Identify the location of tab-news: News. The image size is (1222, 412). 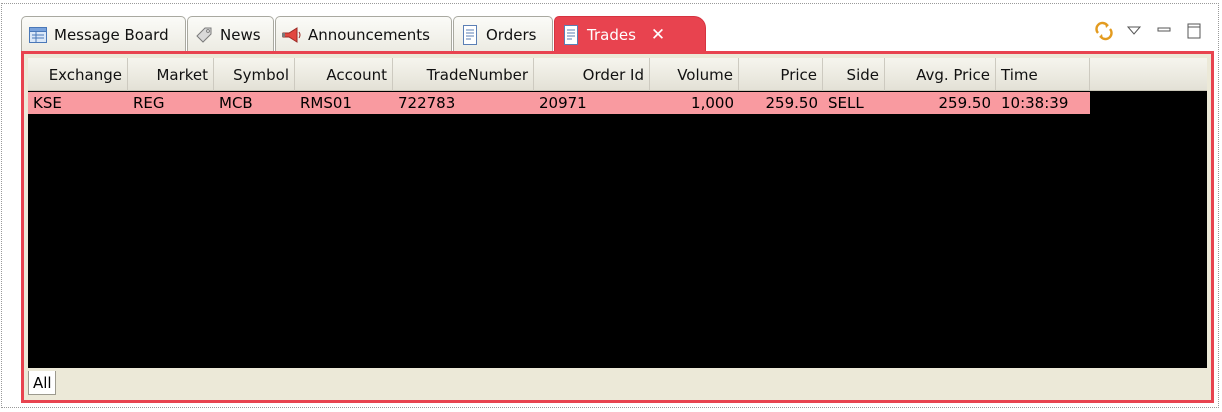
(230, 34).